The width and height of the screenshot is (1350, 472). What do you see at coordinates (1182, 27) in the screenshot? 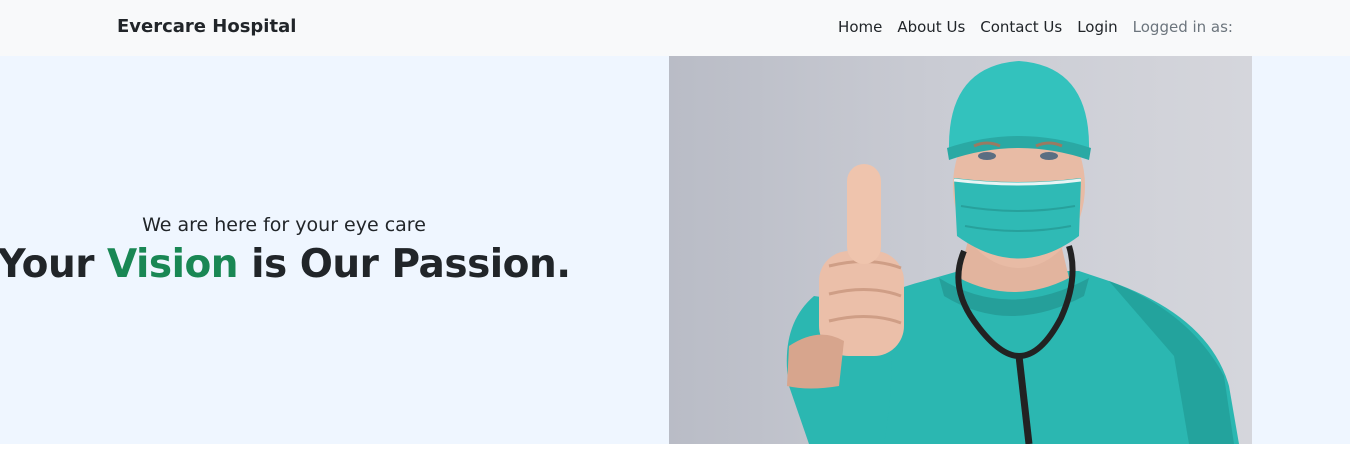
I see `logged-in-status: Logged in as:` at bounding box center [1182, 27].